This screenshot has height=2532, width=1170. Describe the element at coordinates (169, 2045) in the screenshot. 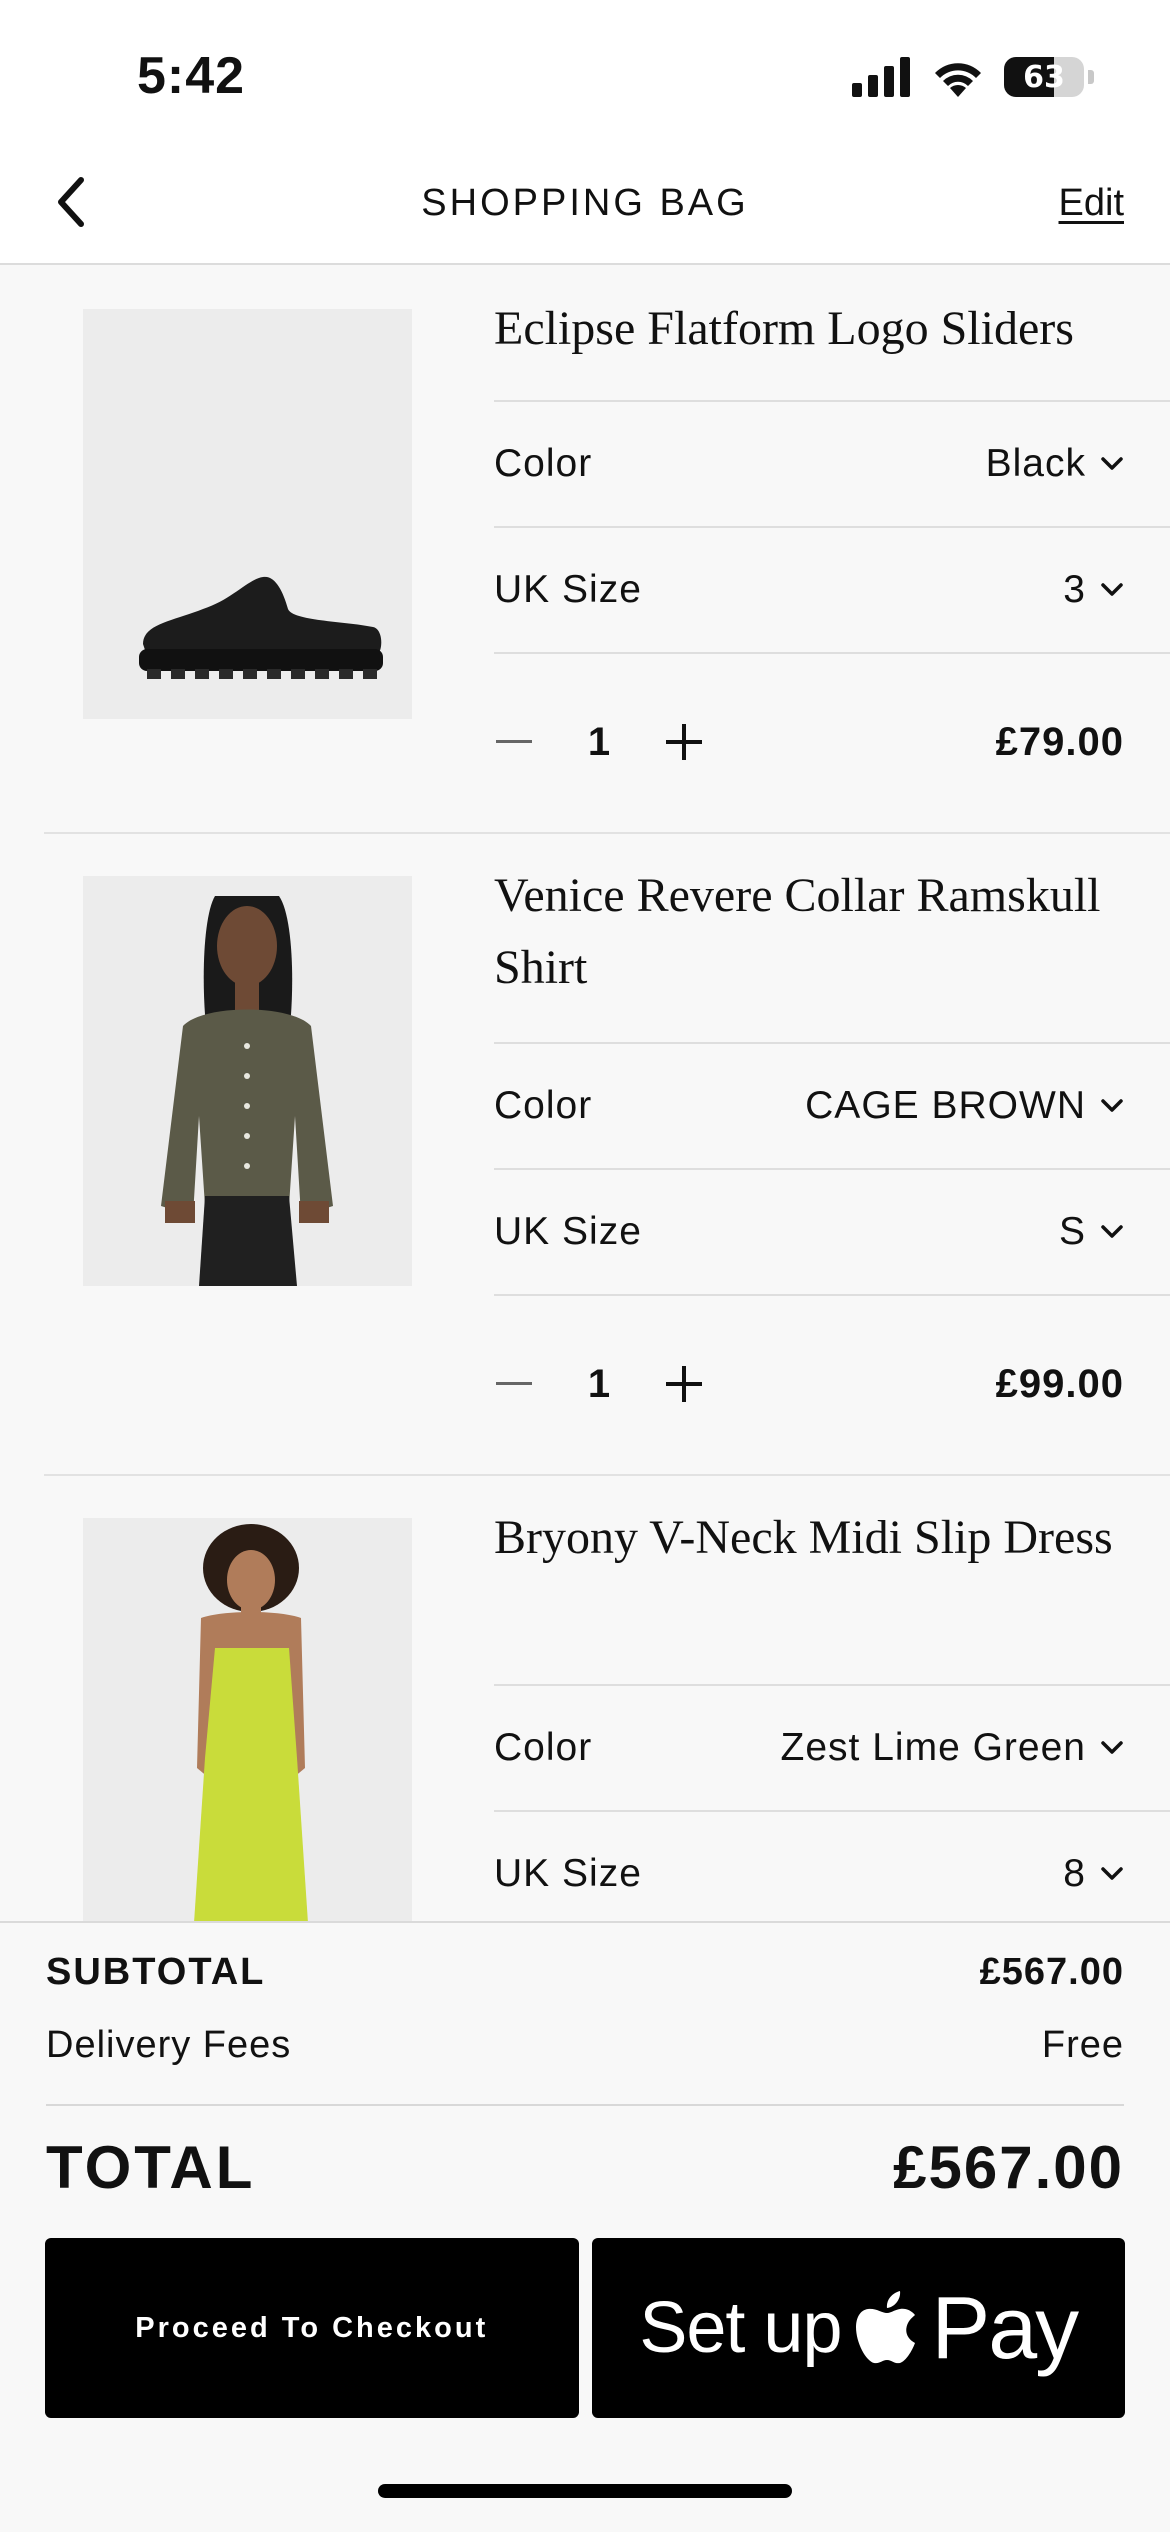

I see `delivery-label: Delivery Fees` at that location.